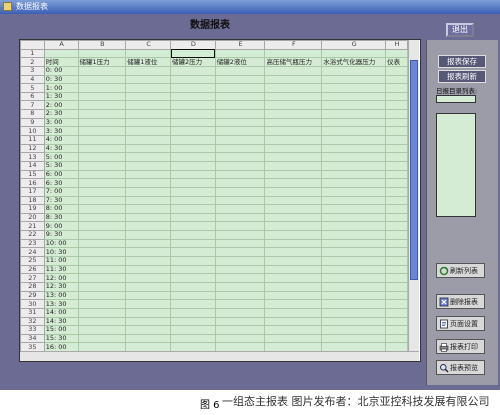  What do you see at coordinates (61, 295) in the screenshot?
I see `table-cell: 13: 00` at bounding box center [61, 295].